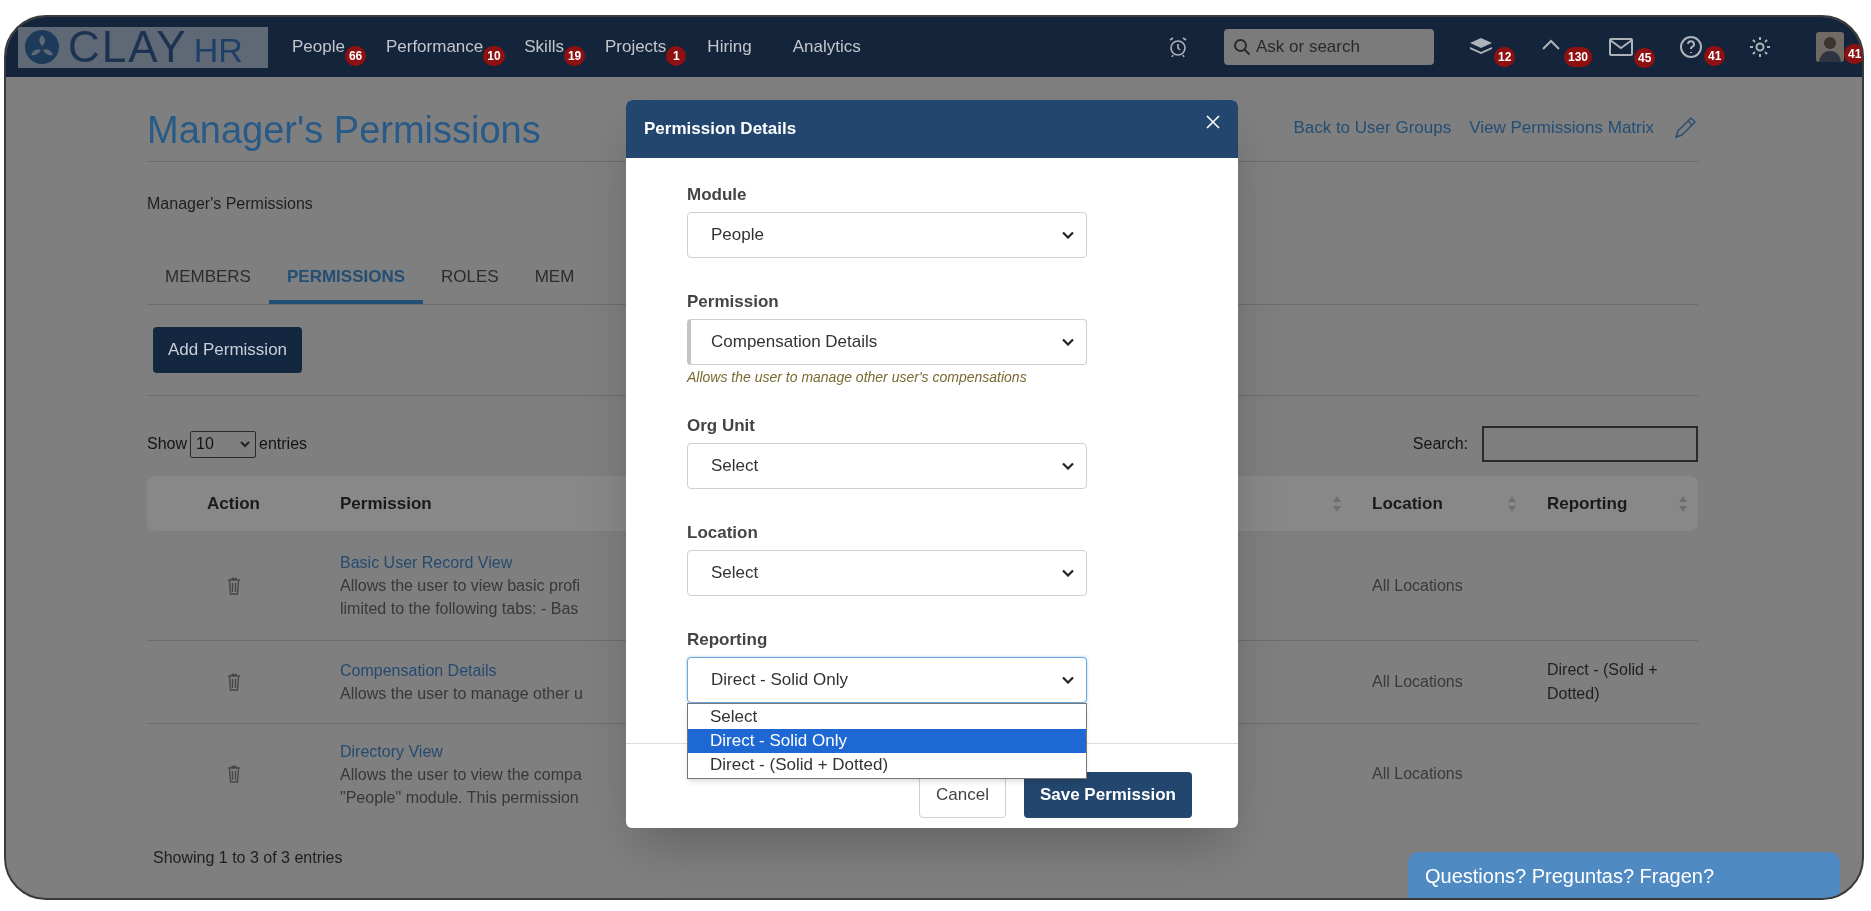  What do you see at coordinates (729, 47) in the screenshot?
I see `nav-link: Hiring` at bounding box center [729, 47].